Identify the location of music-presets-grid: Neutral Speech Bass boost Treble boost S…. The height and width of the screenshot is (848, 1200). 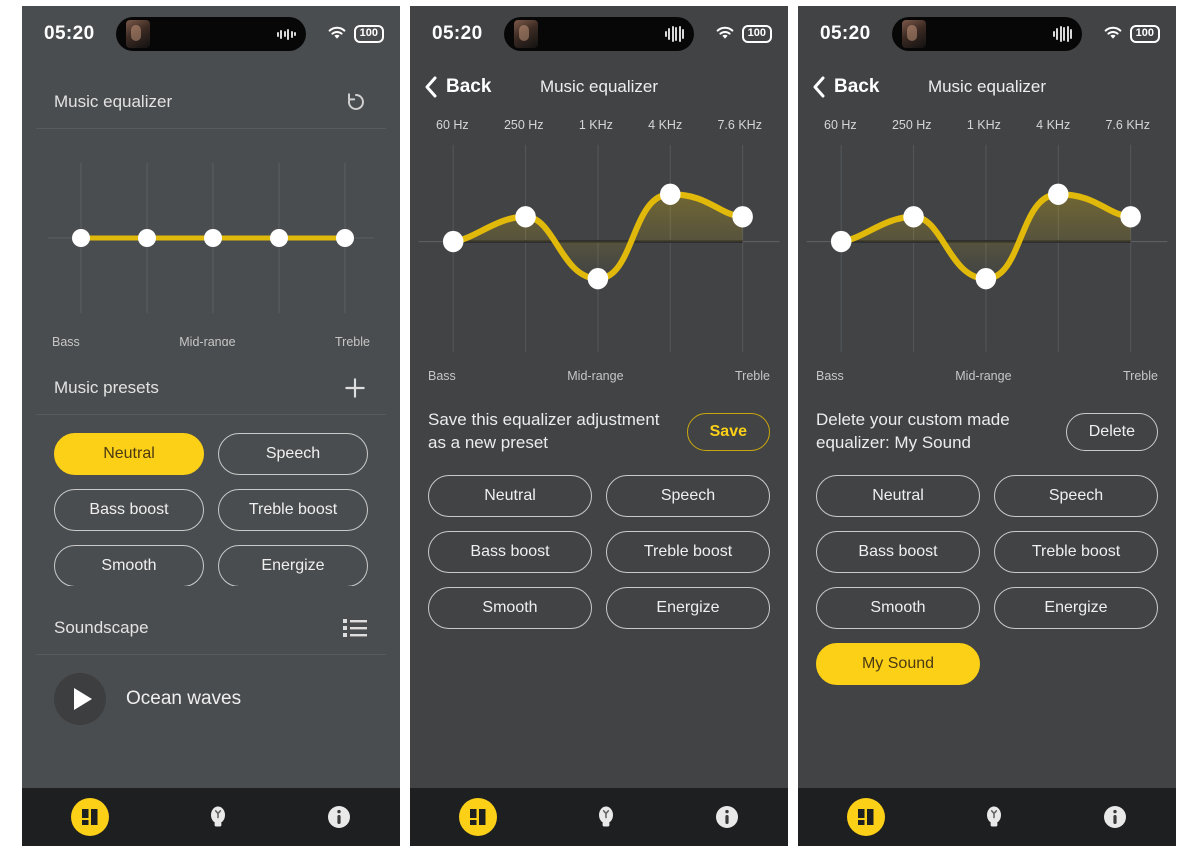
(211, 501).